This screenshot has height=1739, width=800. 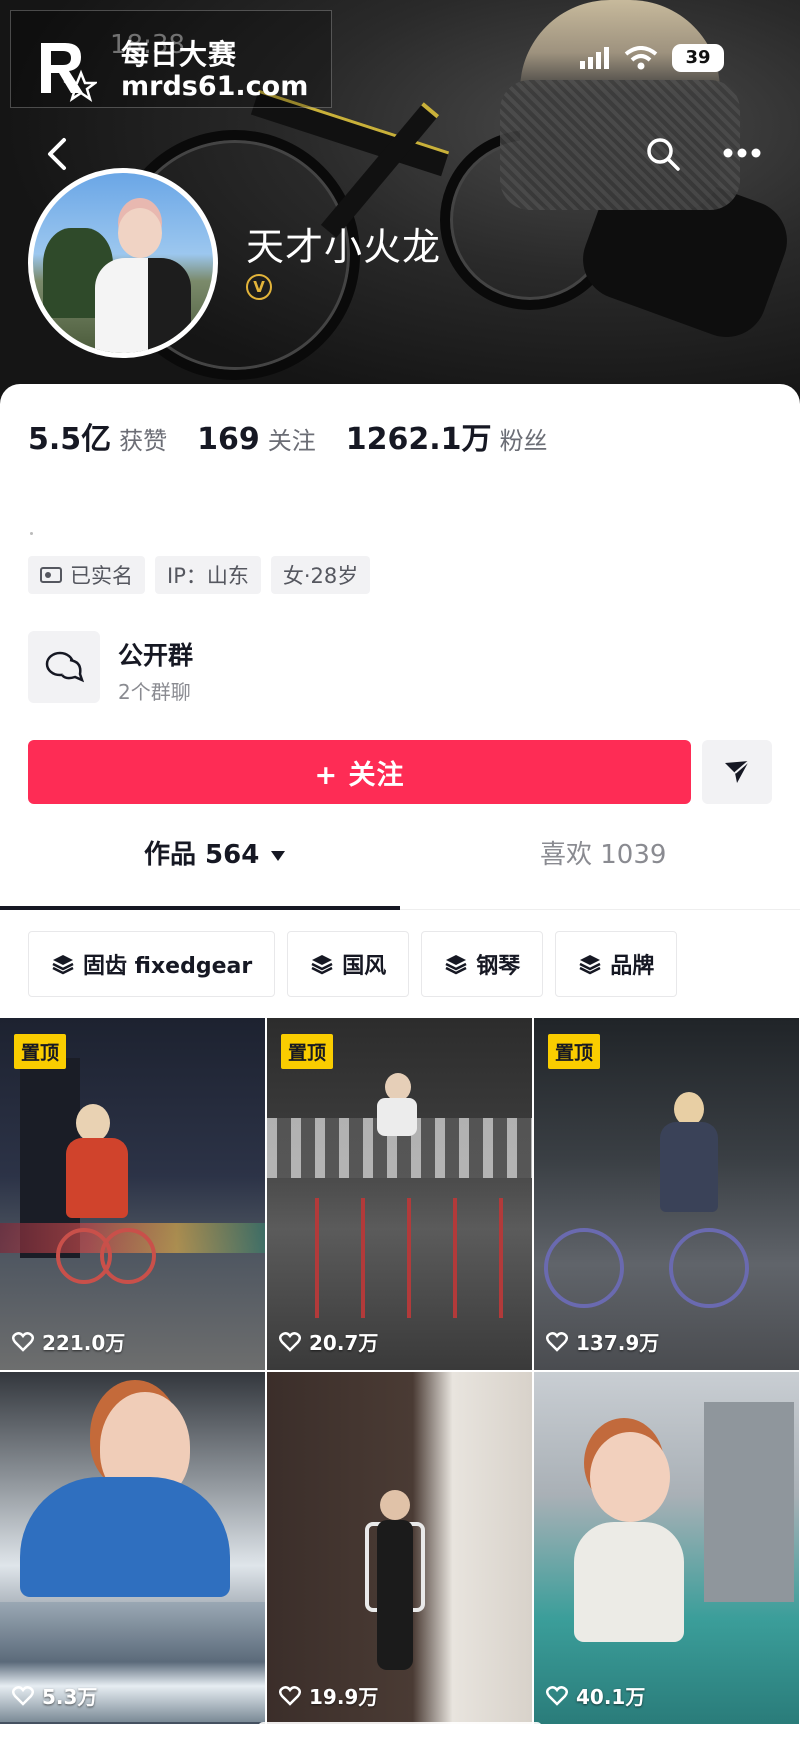 I want to click on back-icon, so click(x=57, y=154).